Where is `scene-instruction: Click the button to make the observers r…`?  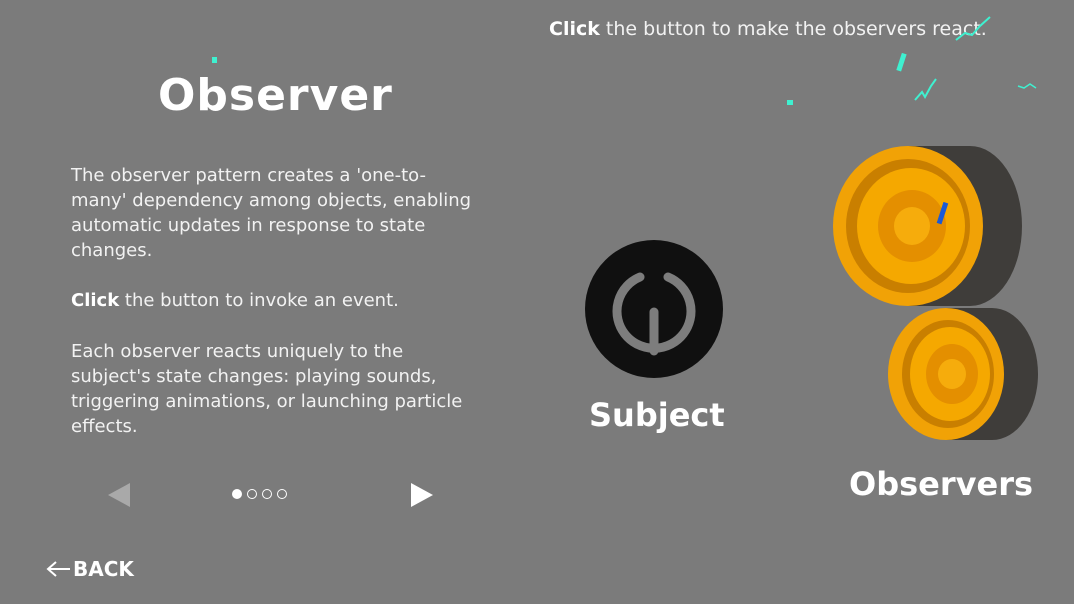 scene-instruction: Click the button to make the observers r… is located at coordinates (768, 29).